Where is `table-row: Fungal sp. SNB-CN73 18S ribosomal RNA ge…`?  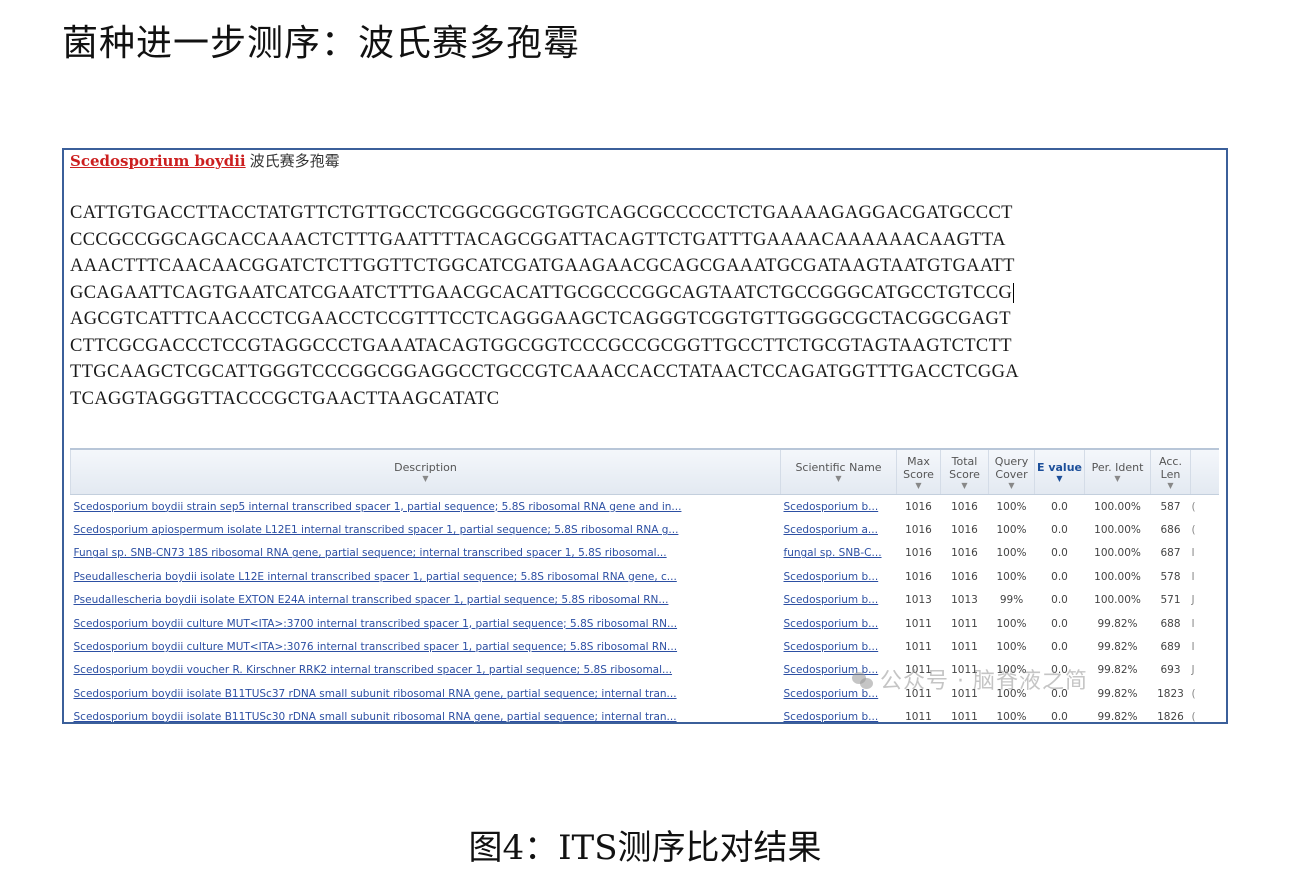
table-row: Fungal sp. SNB-CN73 18S ribosomal RNA ge… is located at coordinates (645, 553).